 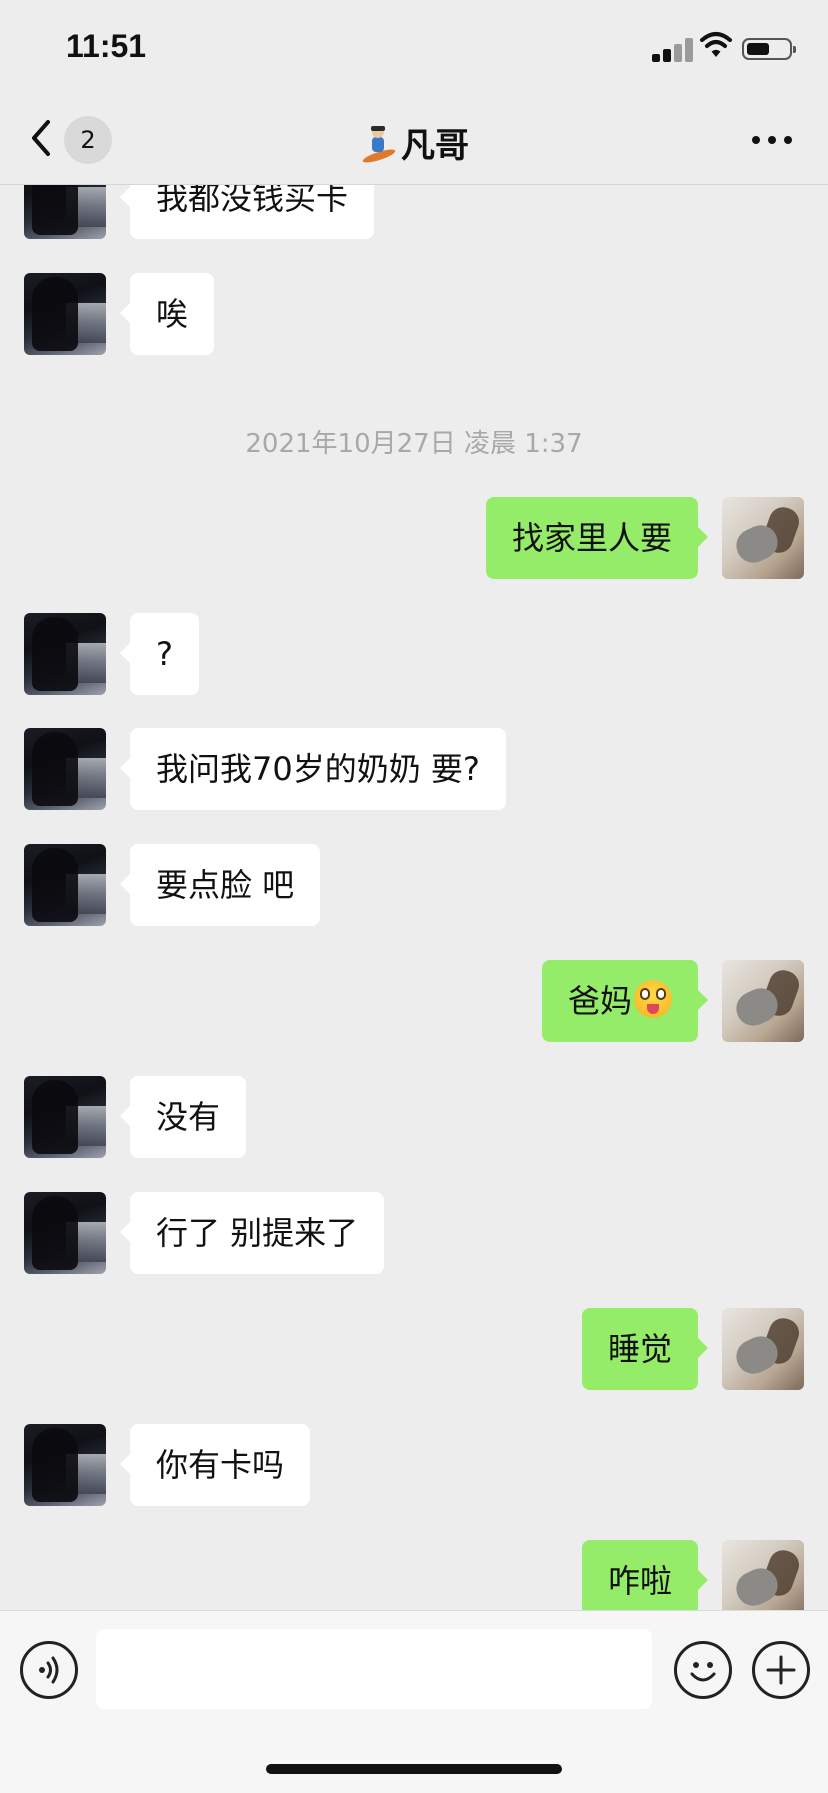 I want to click on status-time: 11:51, so click(x=106, y=46).